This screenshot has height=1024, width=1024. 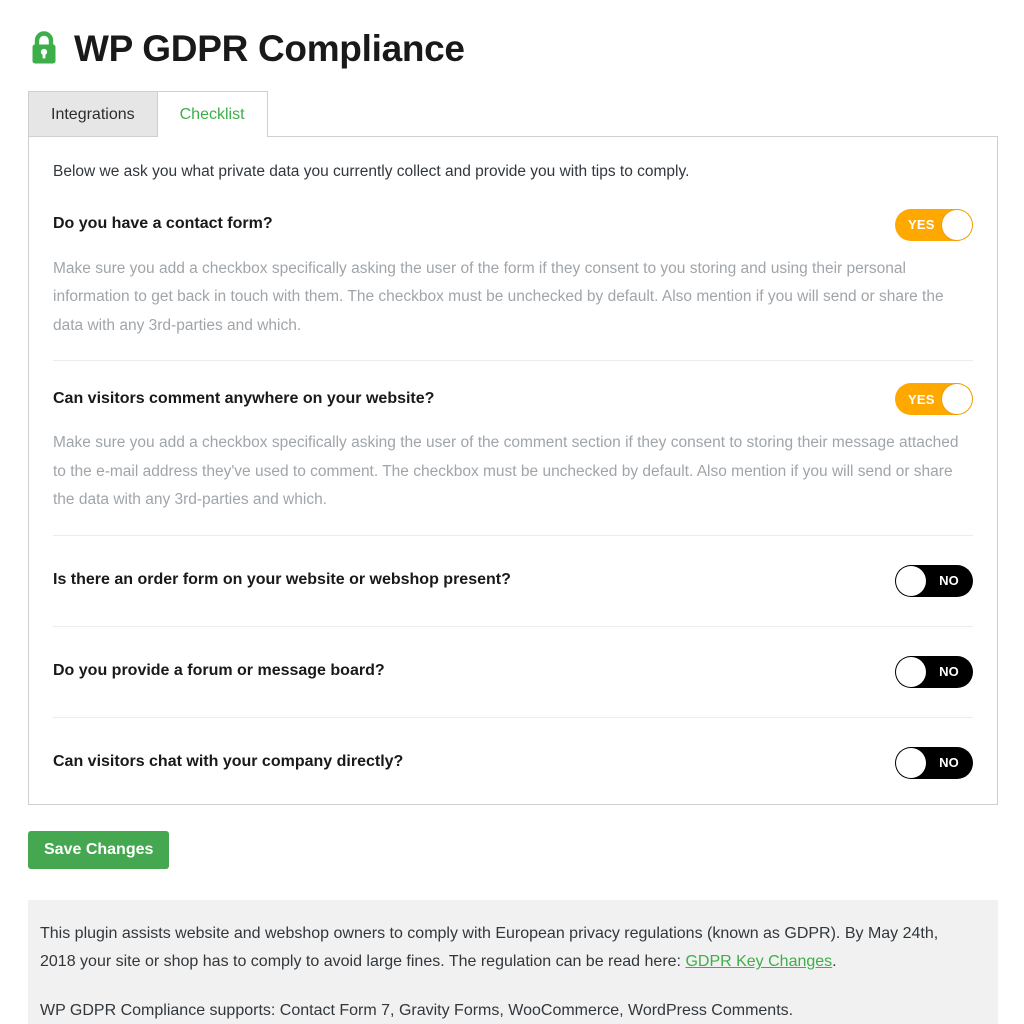 What do you see at coordinates (163, 224) in the screenshot?
I see `question-title: Do you have a contact form?` at bounding box center [163, 224].